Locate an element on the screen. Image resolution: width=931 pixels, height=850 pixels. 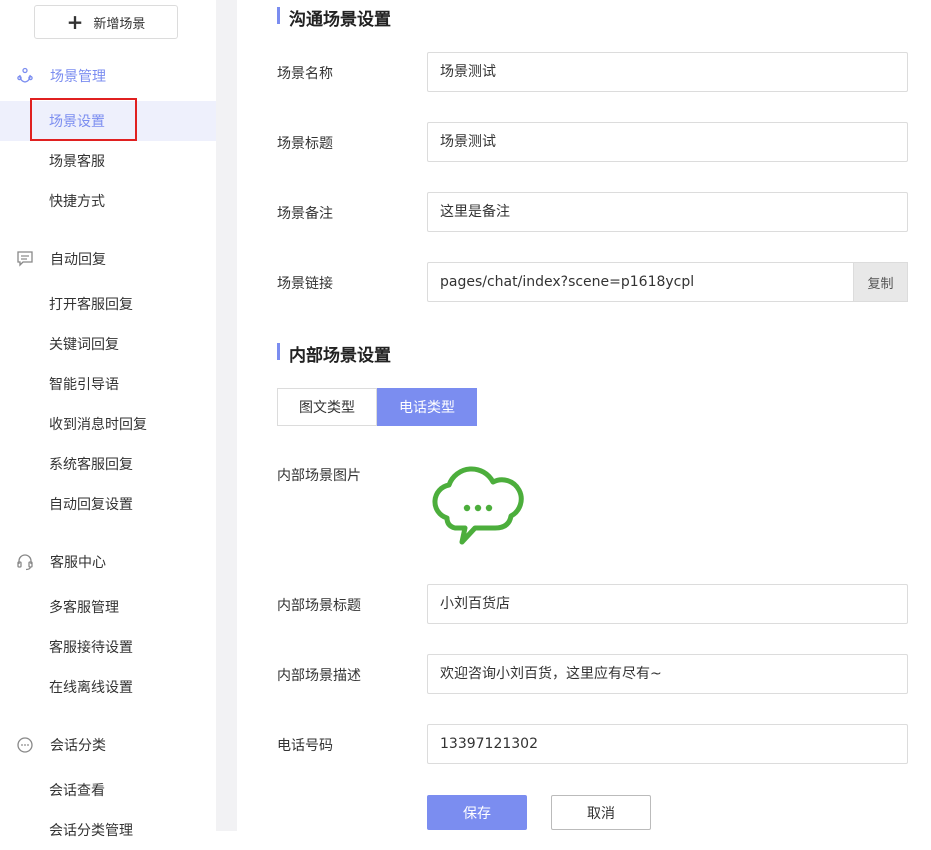
phone-input: 13397121302 is located at coordinates (667, 744).